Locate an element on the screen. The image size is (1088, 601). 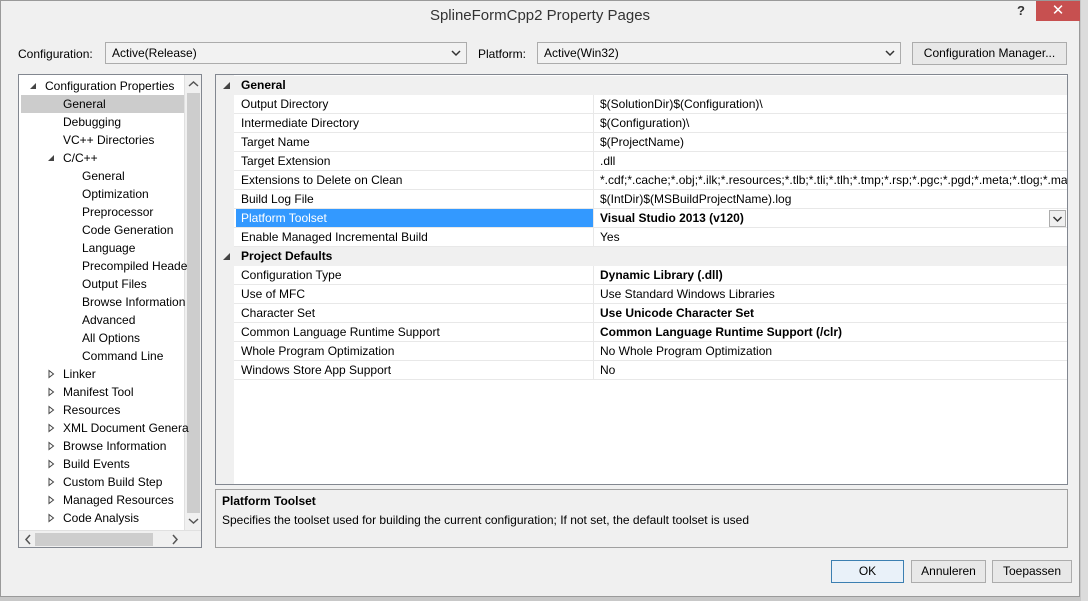
tree-vertical-scroll-thumb is located at coordinates (193, 303).